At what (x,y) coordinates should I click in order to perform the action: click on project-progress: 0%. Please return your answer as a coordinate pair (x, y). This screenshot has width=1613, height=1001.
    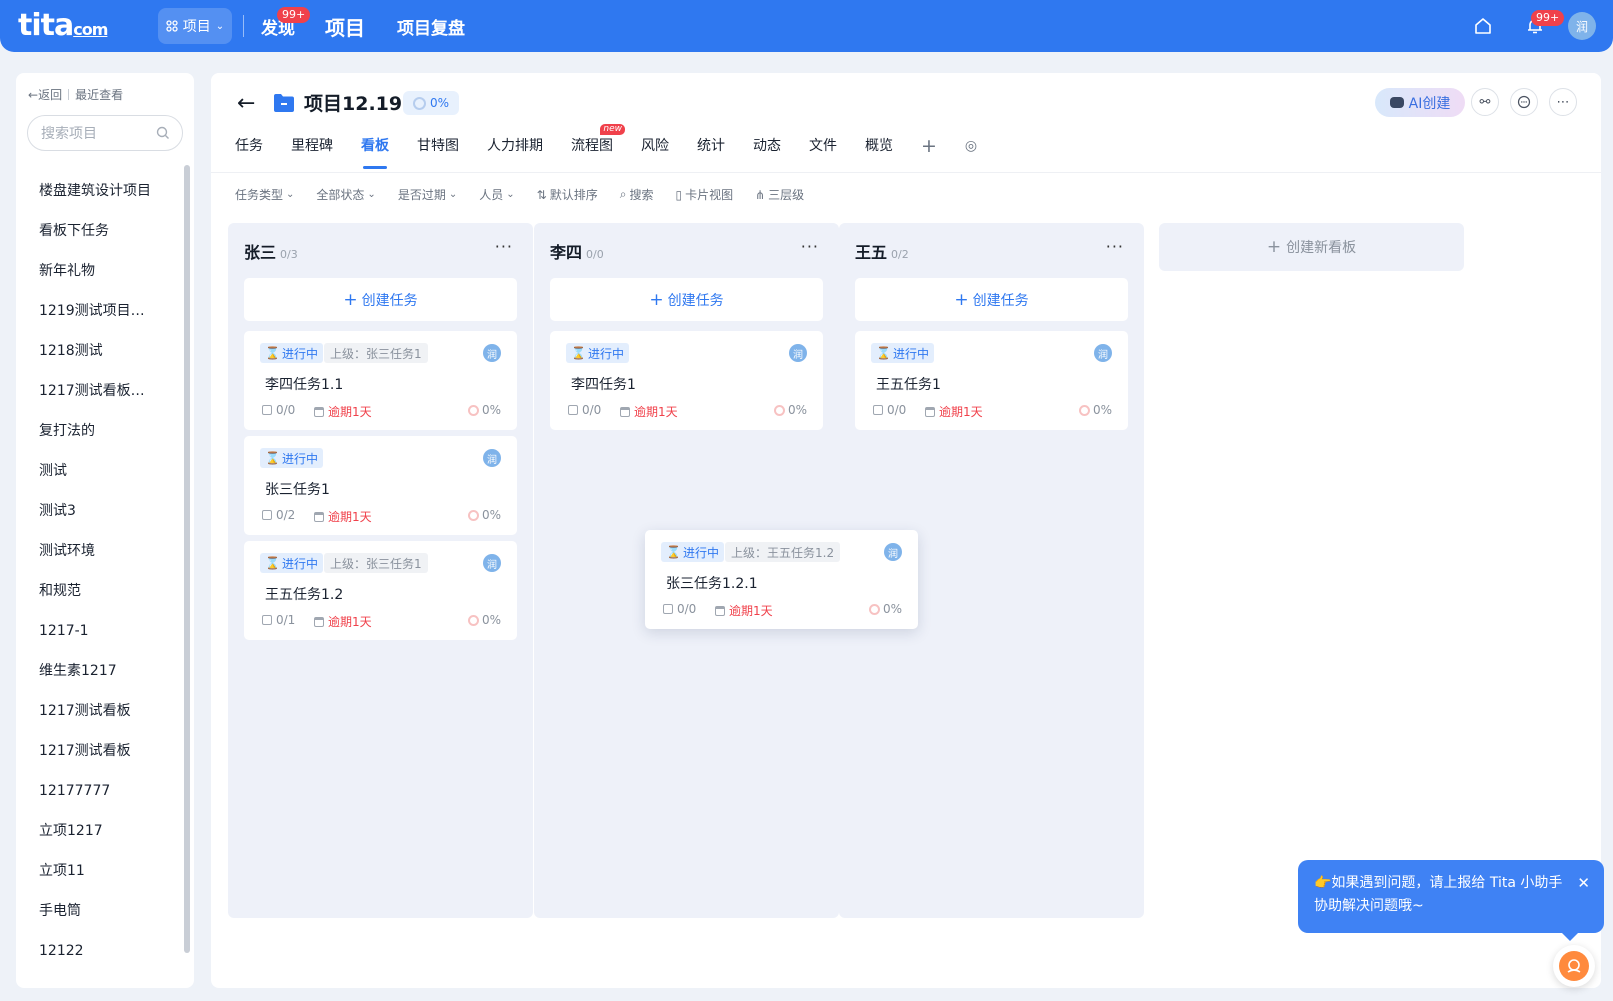
    Looking at the image, I should click on (431, 103).